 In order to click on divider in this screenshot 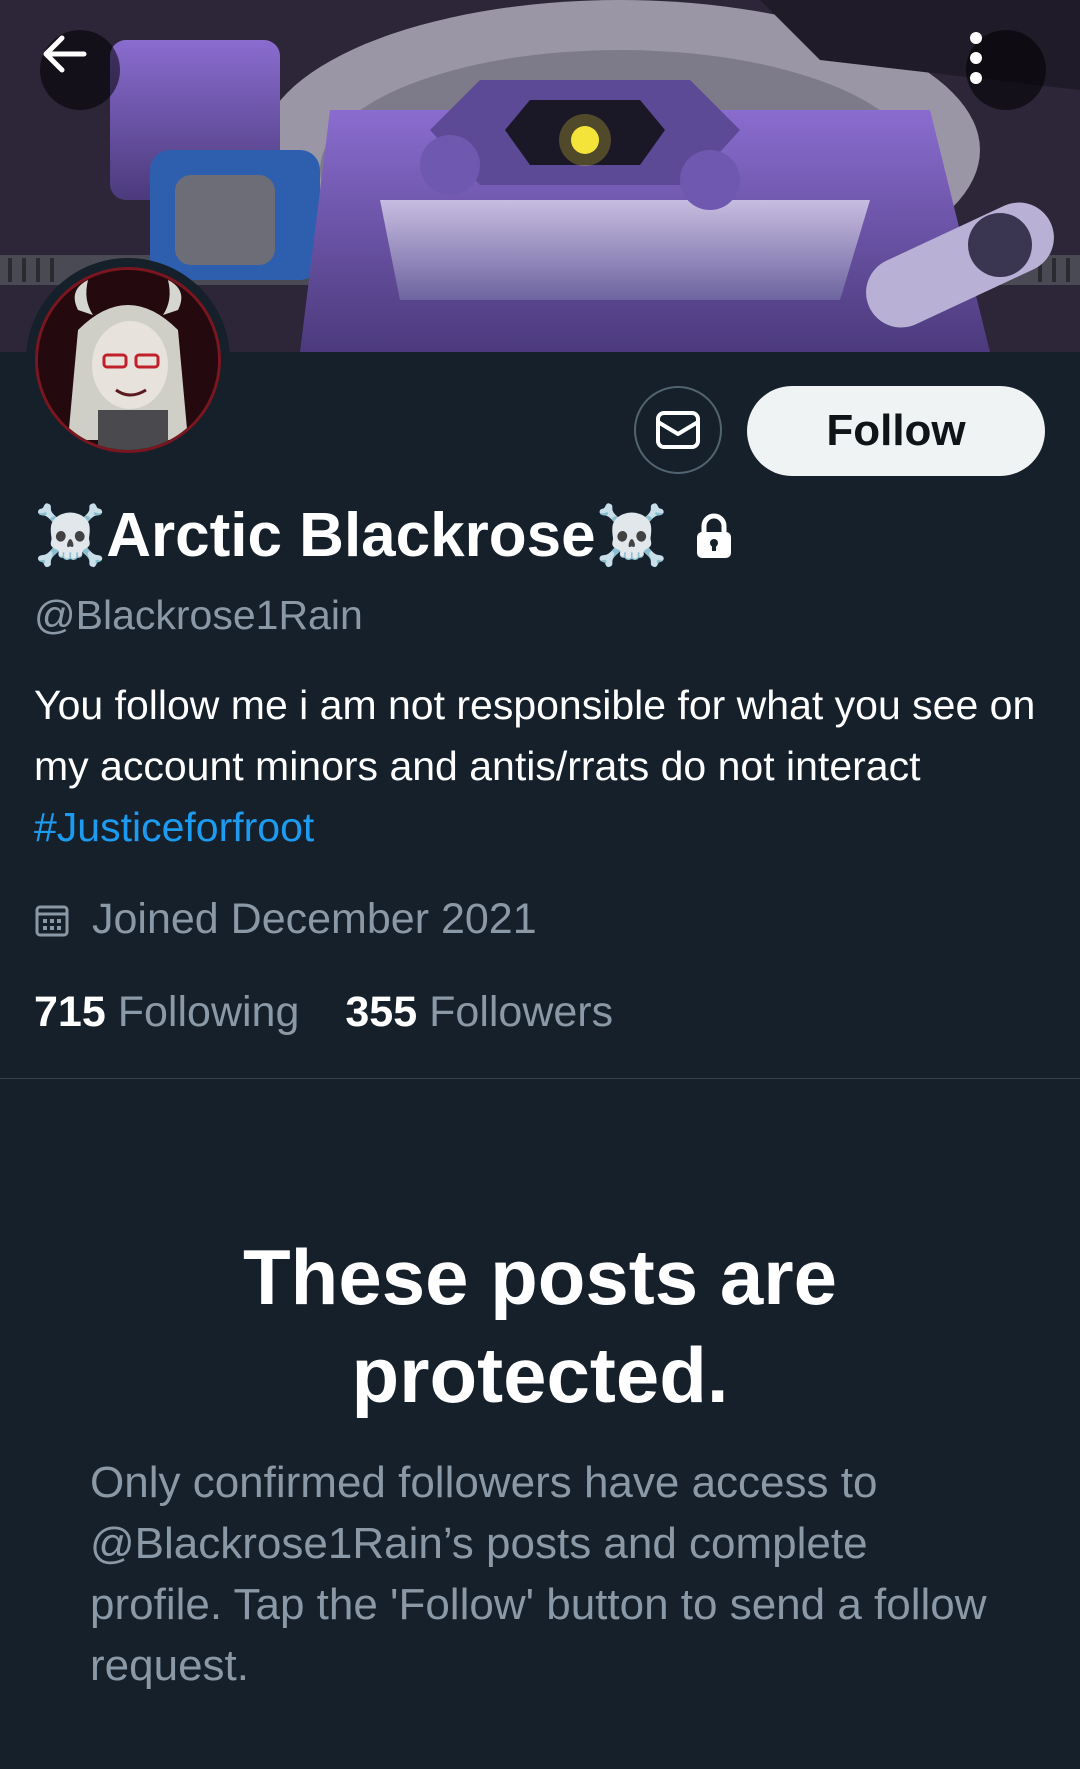, I will do `click(540, 1078)`.